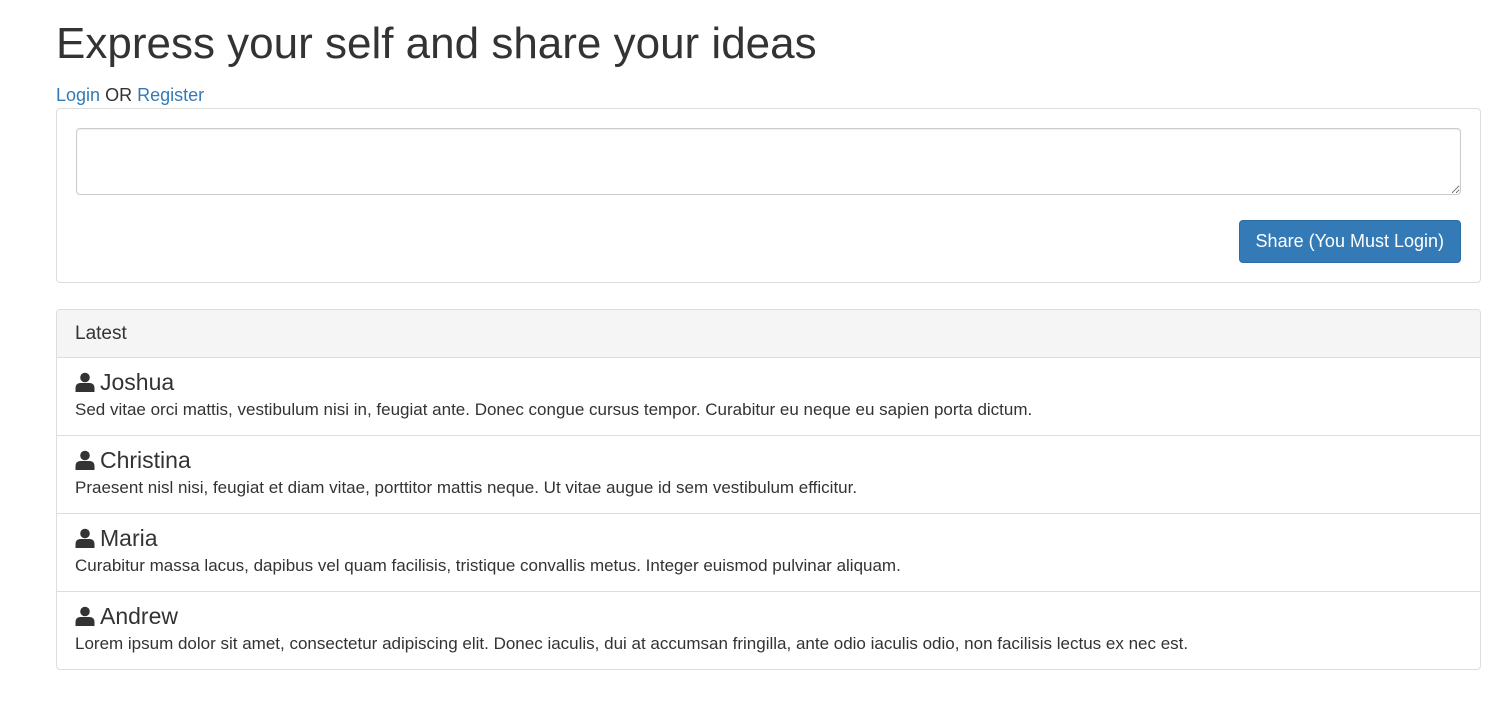  What do you see at coordinates (1349, 241) in the screenshot?
I see `share-button: Share (You Must Login)` at bounding box center [1349, 241].